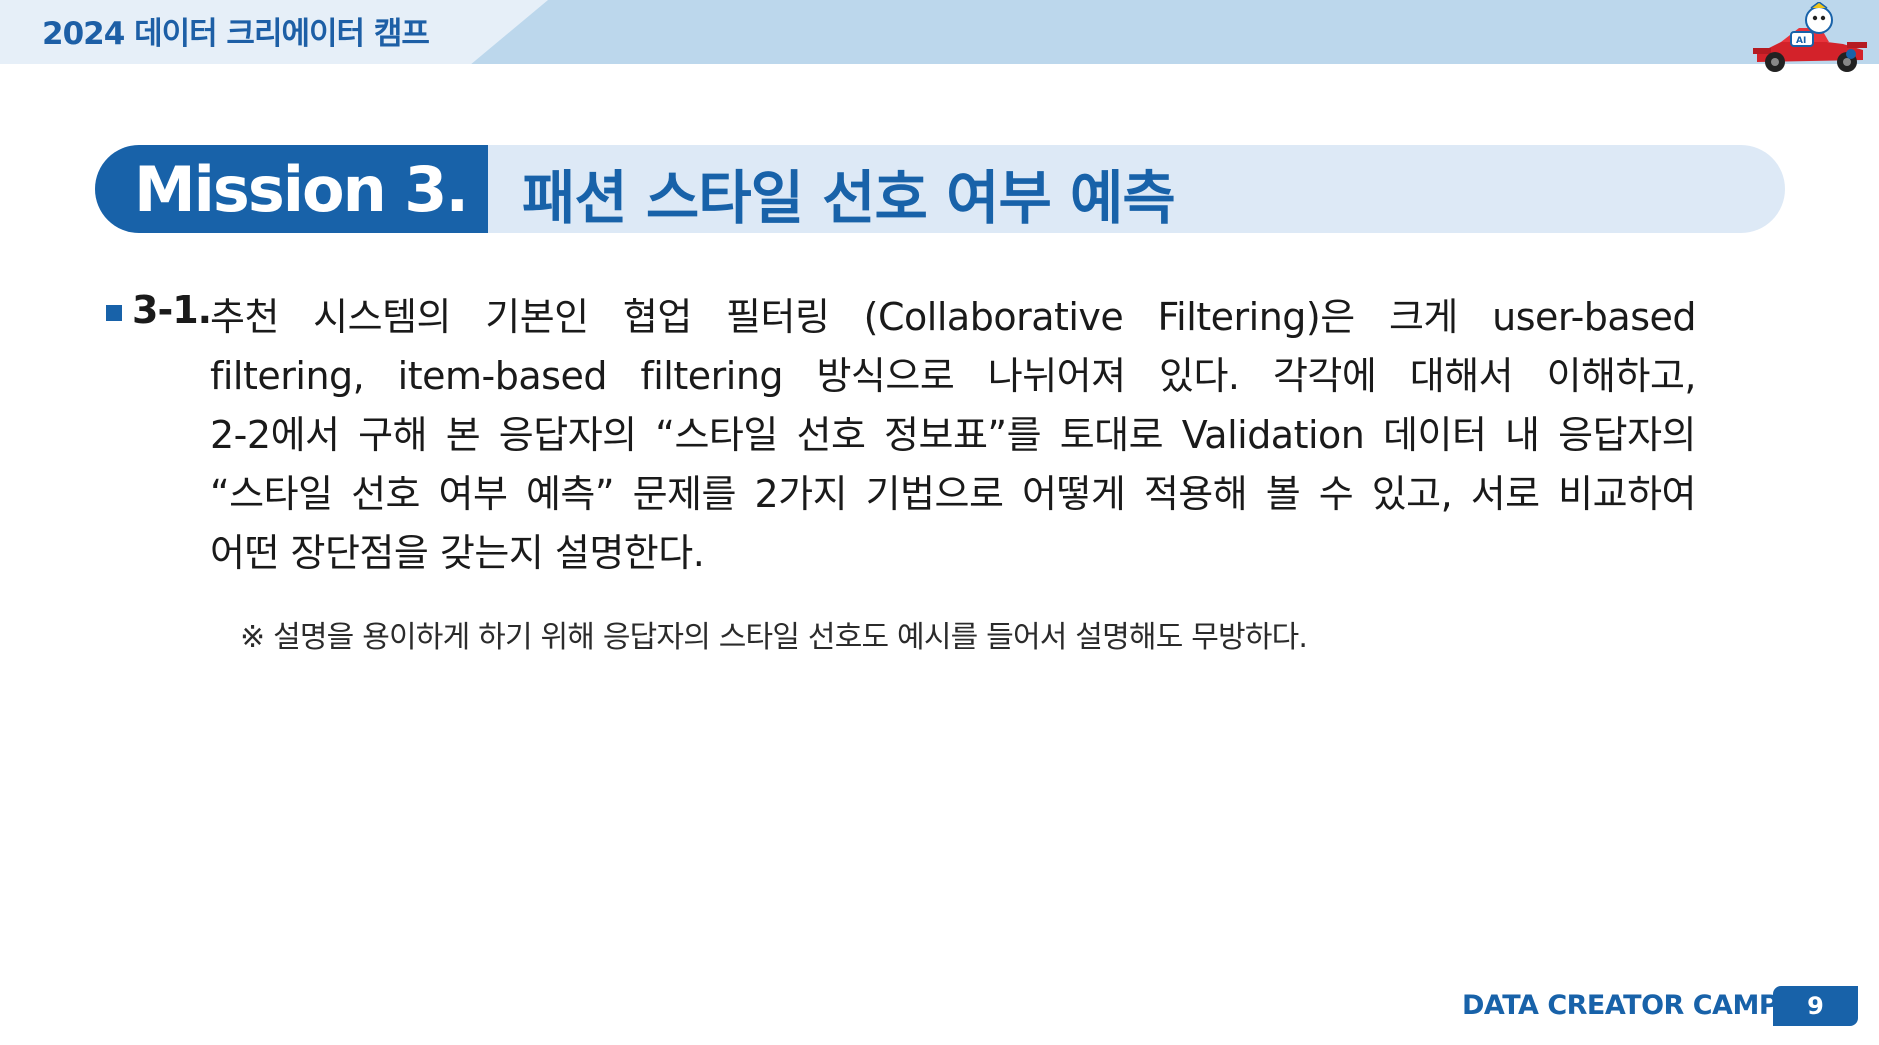  I want to click on footer-label: DATA CREATOR CAMP, so click(1620, 1005).